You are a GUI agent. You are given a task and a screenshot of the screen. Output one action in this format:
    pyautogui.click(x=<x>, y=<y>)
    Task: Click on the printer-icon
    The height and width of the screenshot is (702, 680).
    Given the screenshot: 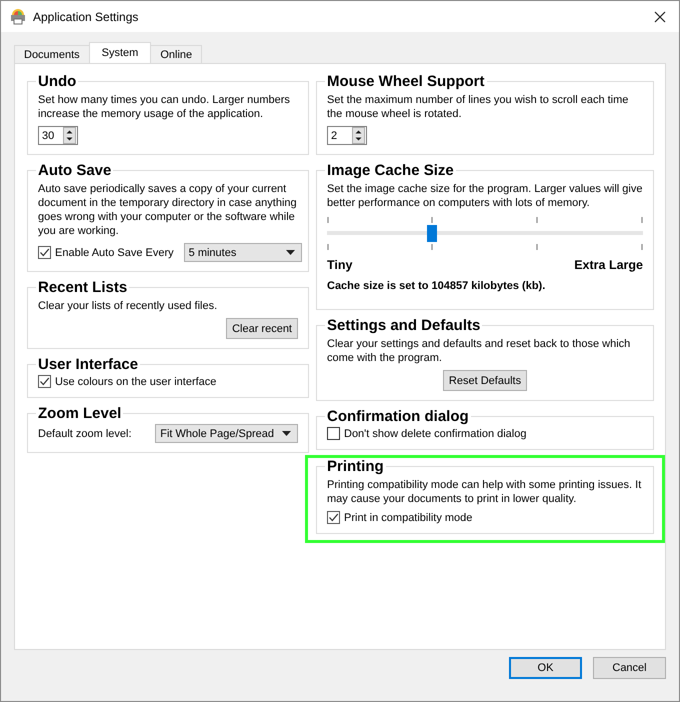 What is the action you would take?
    pyautogui.click(x=18, y=17)
    